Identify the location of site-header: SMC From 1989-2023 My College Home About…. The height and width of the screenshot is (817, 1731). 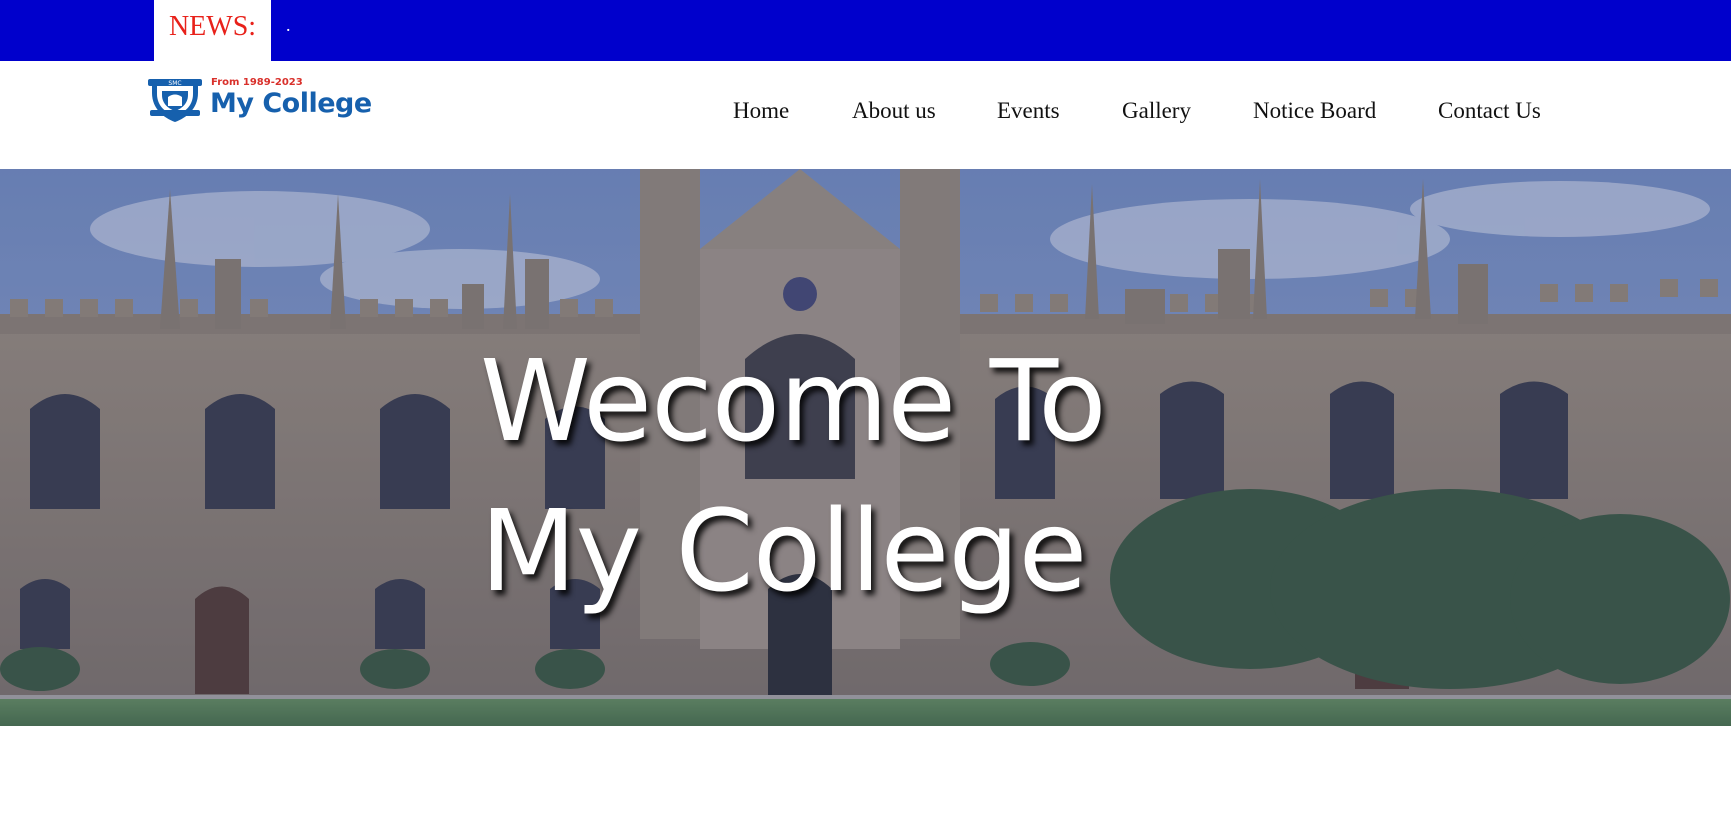
(865, 115).